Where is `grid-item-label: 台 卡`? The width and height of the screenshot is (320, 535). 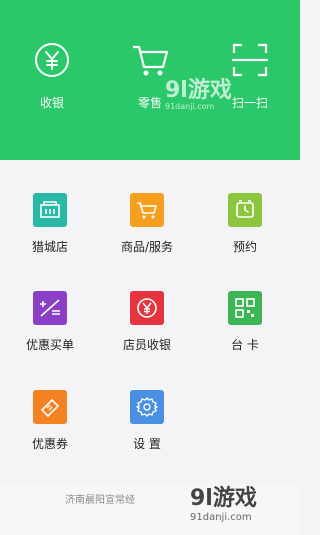
grid-item-label: 台 卡 is located at coordinates (245, 345).